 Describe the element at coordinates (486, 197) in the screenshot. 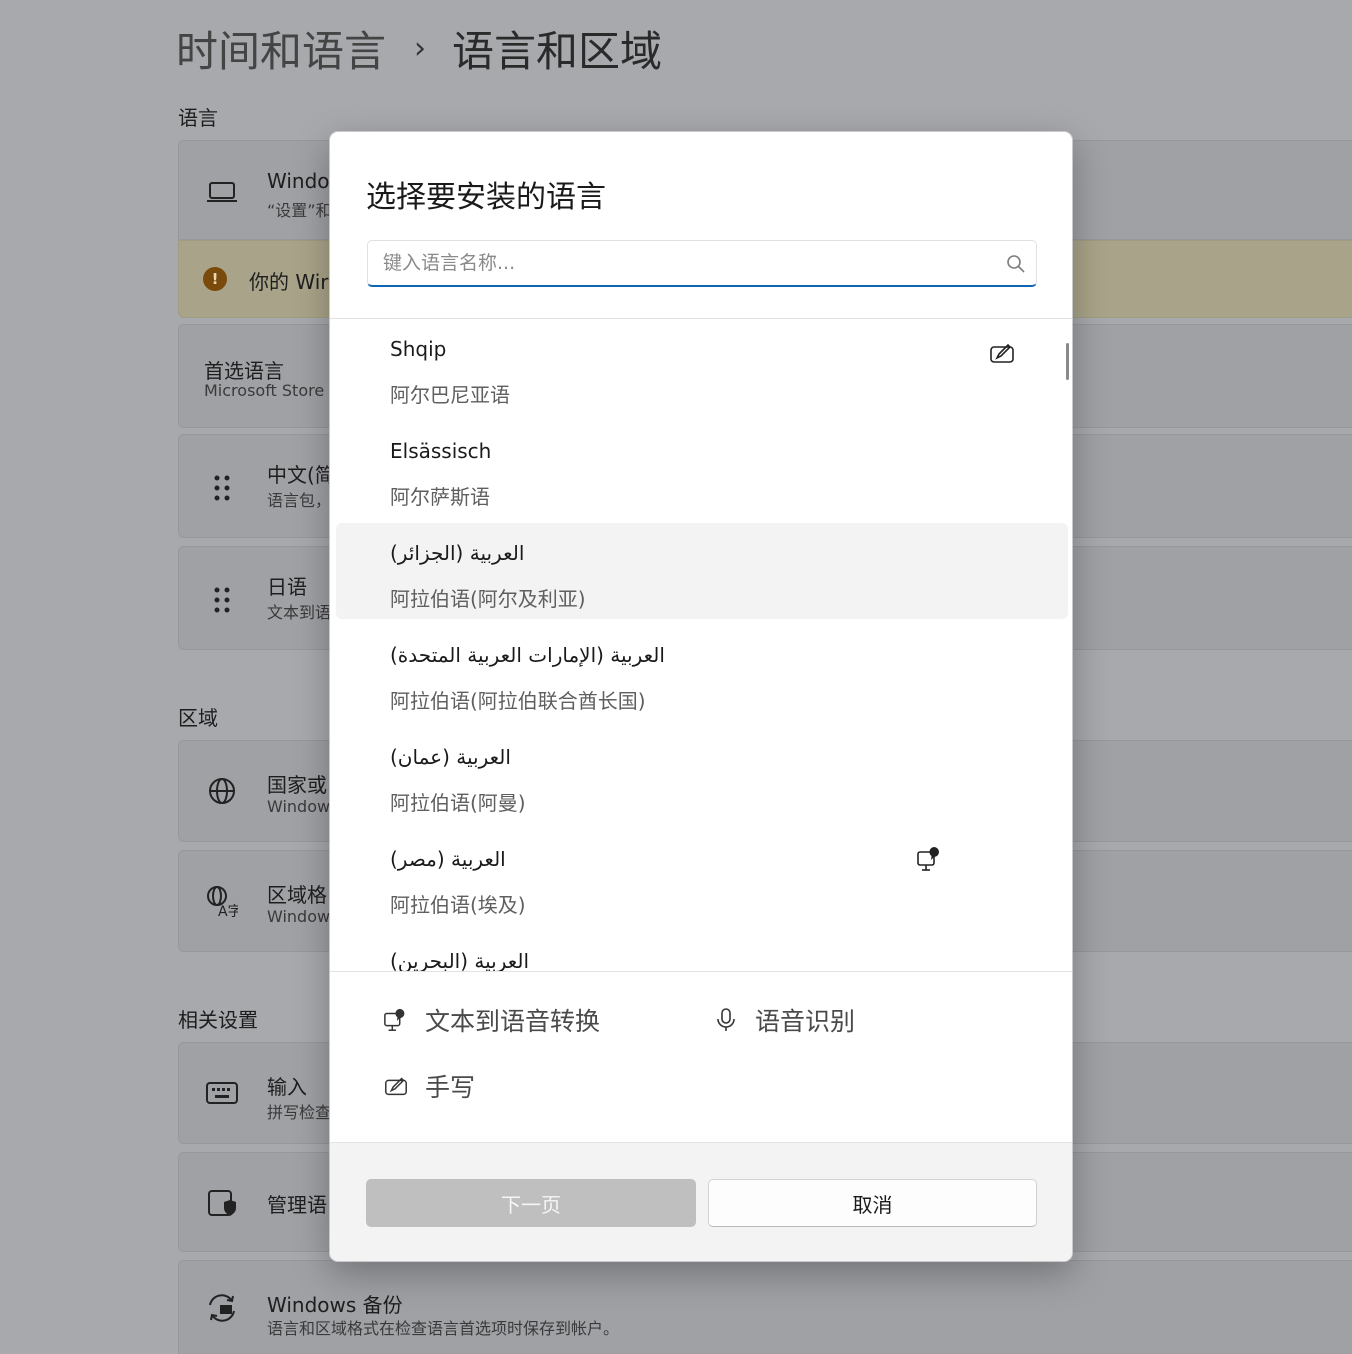

I see `dialog-title: 选择要安装的语言` at that location.